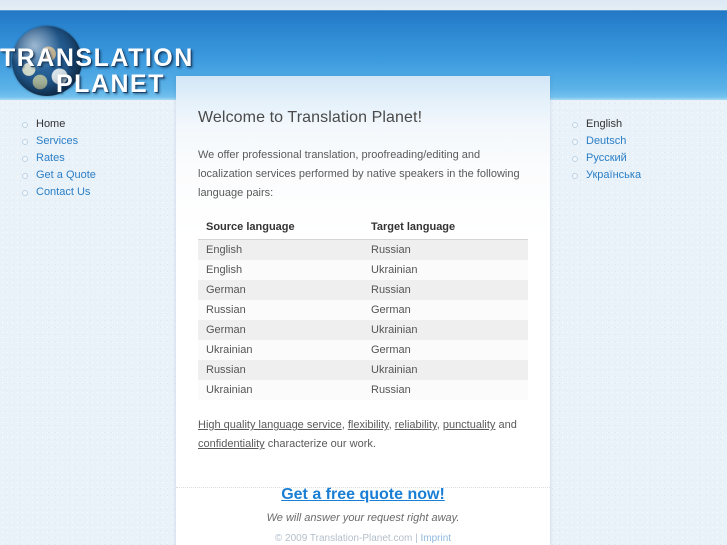 The image size is (727, 545). Describe the element at coordinates (57, 141) in the screenshot. I see `nav-item-label: Services` at that location.